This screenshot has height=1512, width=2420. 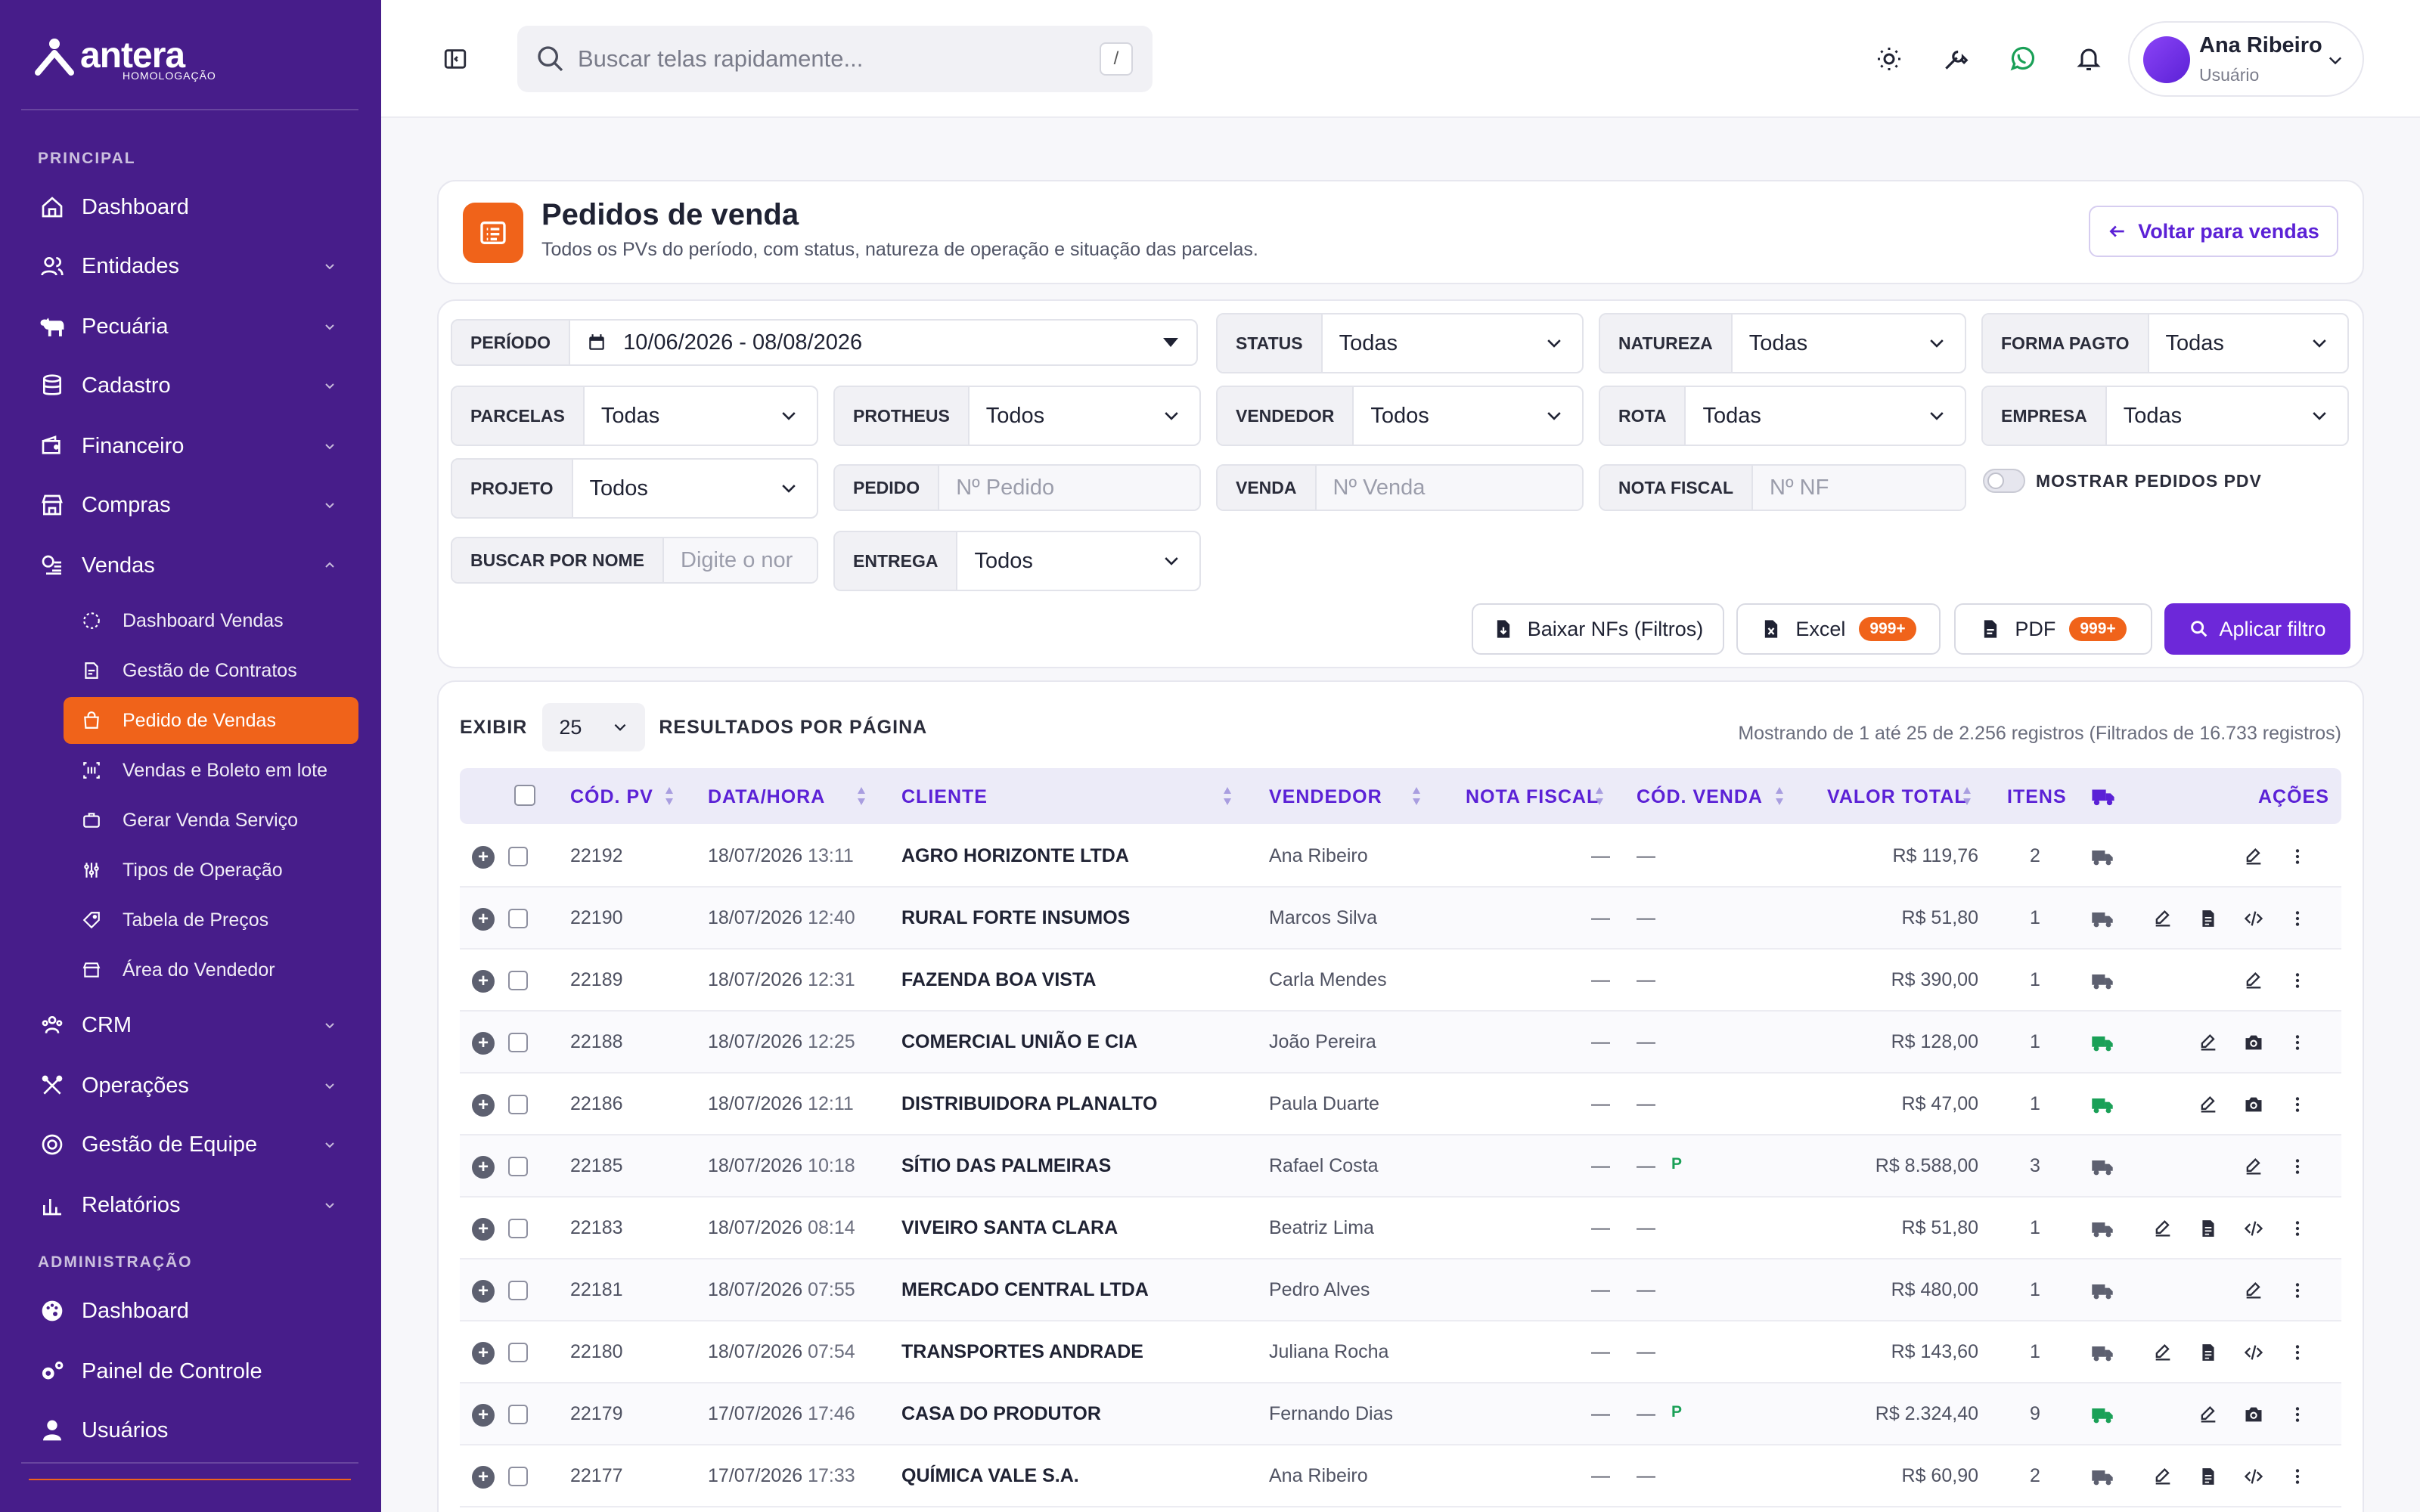 What do you see at coordinates (1010, 1228) in the screenshot?
I see `cell-cliente: VIVEIRO SANTA CLARA` at bounding box center [1010, 1228].